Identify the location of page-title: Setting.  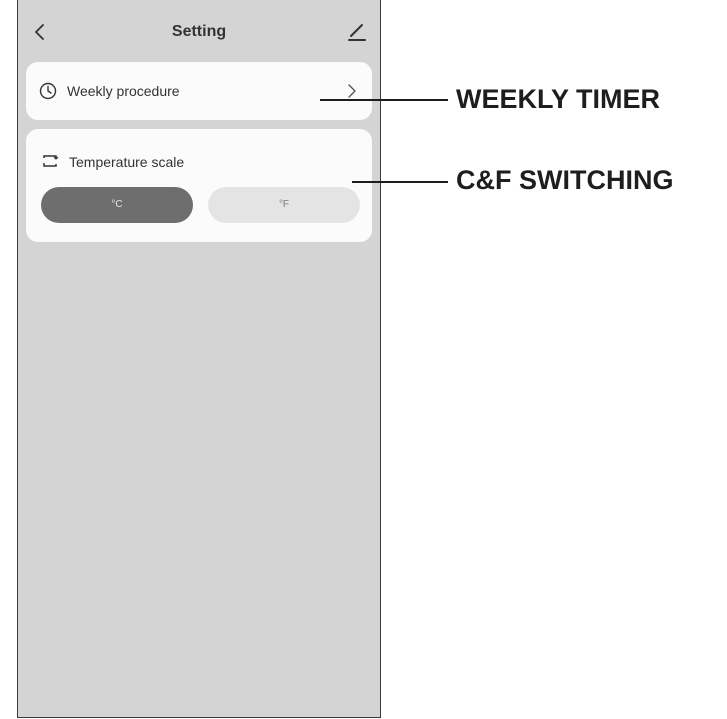
(199, 31).